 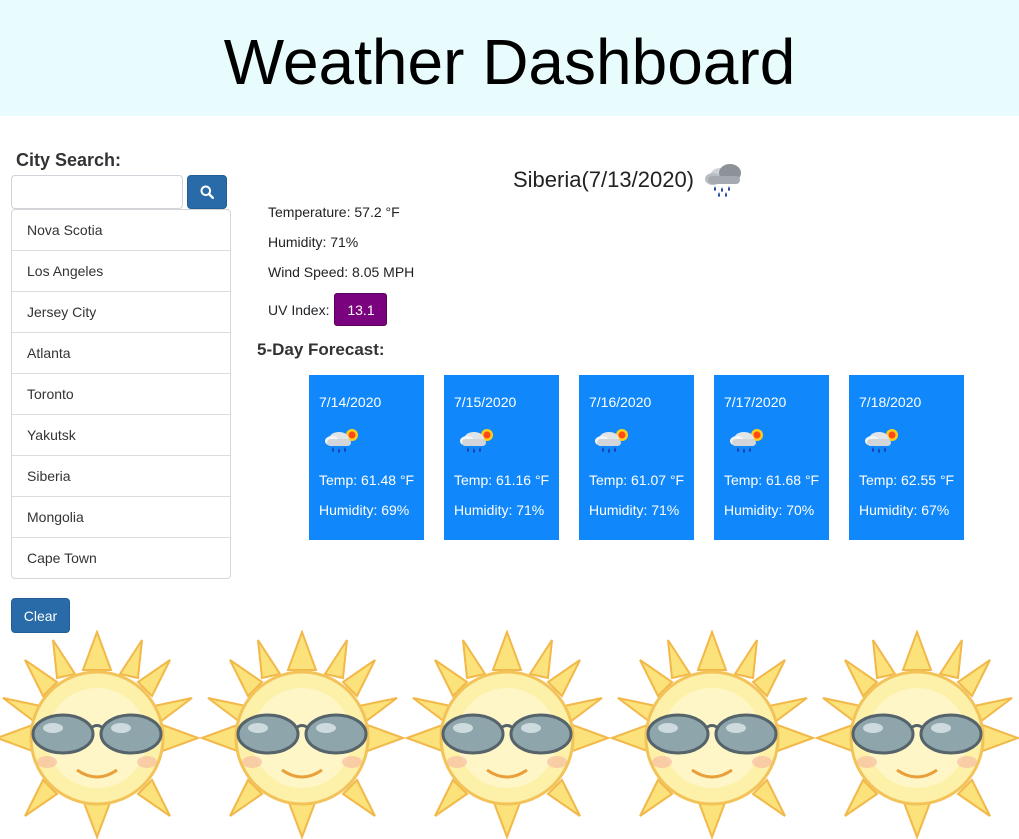 I want to click on city-history-item: Yakutsk, so click(x=121, y=435).